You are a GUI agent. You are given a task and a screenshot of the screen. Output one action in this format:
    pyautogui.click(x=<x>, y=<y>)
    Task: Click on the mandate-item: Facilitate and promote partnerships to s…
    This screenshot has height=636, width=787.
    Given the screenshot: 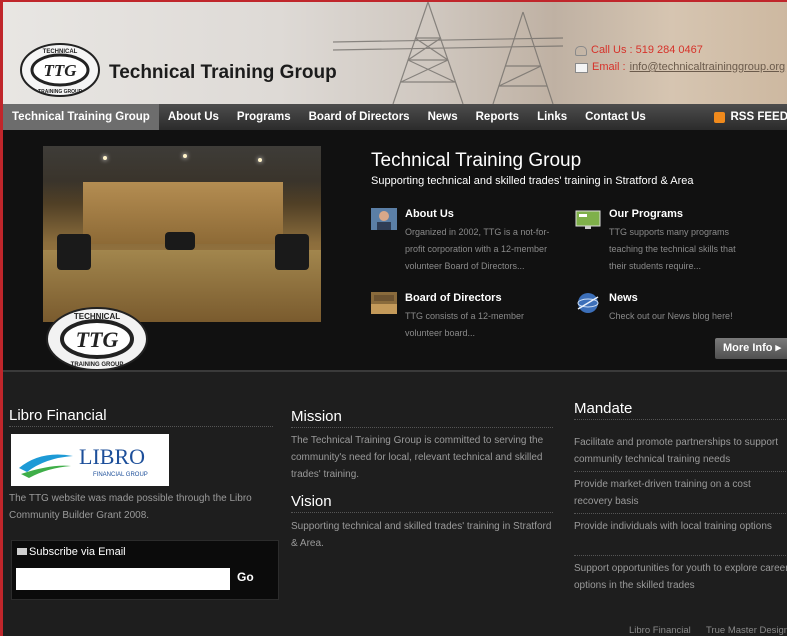 What is the action you would take?
    pyautogui.click(x=676, y=451)
    